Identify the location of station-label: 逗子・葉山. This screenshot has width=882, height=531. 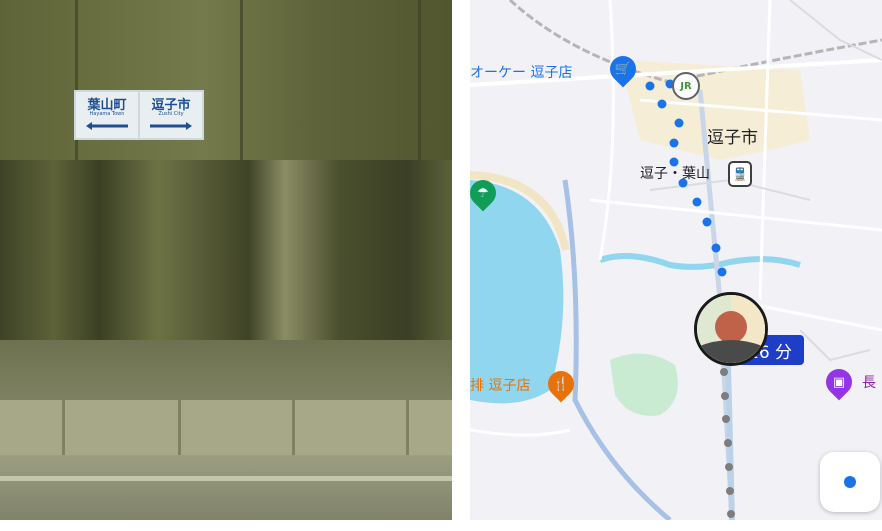
(675, 173).